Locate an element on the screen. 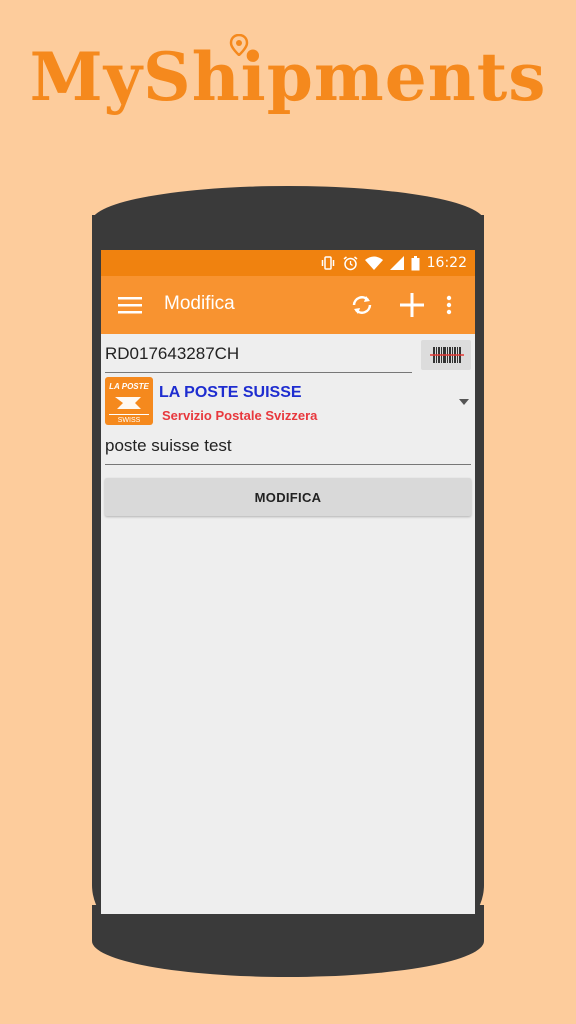 Image resolution: width=576 pixels, height=1024 pixels. tracking-number-input: RD017643287CH is located at coordinates (258, 357).